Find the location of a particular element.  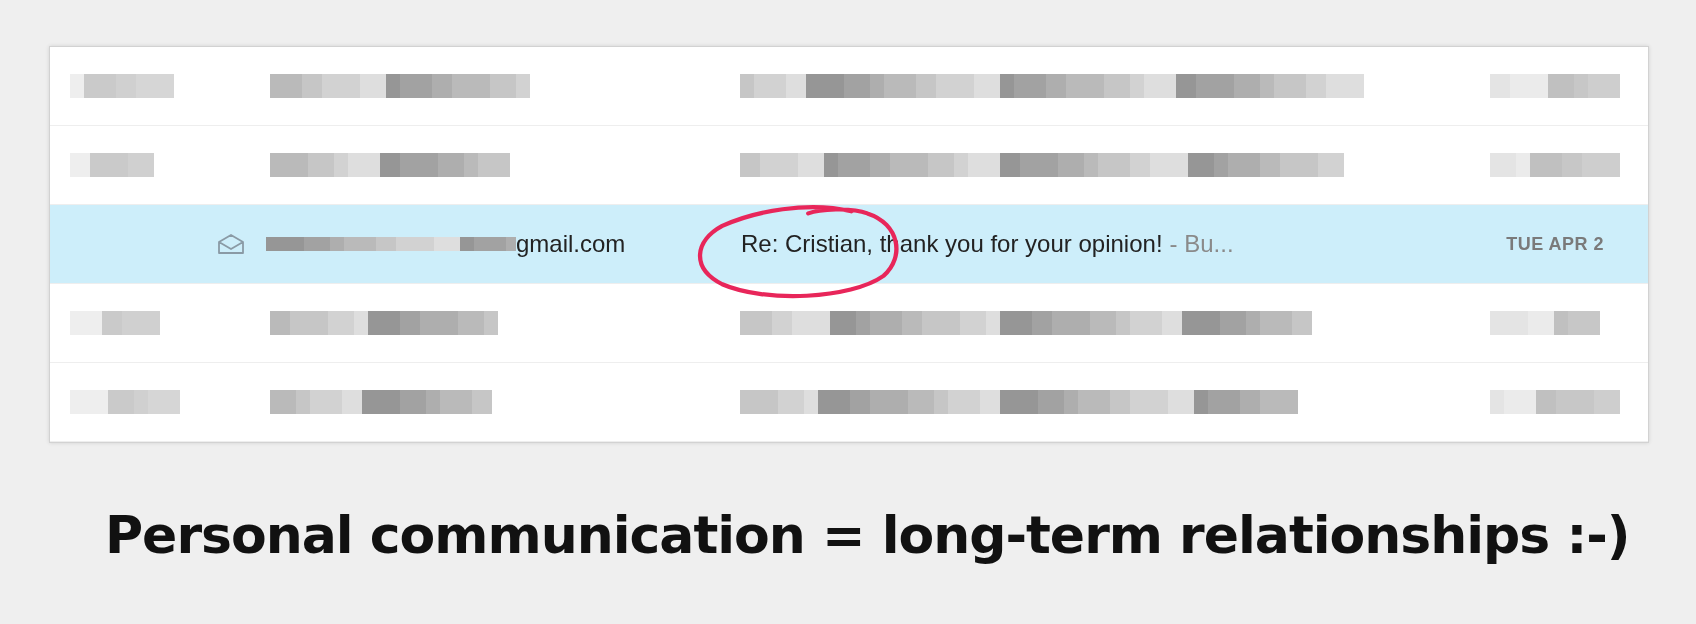

email-date: TUE APR 2 is located at coordinates (1555, 244).